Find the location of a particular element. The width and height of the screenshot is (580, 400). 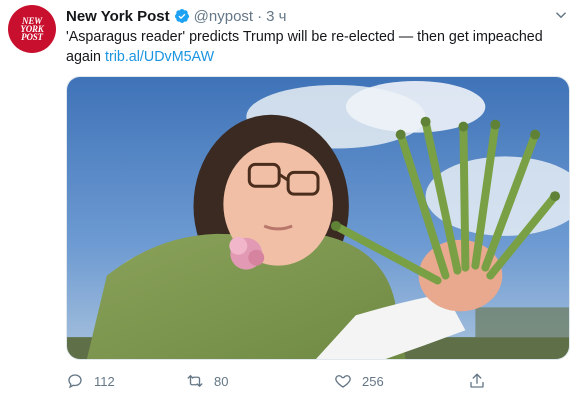

tweet-link: trib.al/UDvM5AW is located at coordinates (159, 57).